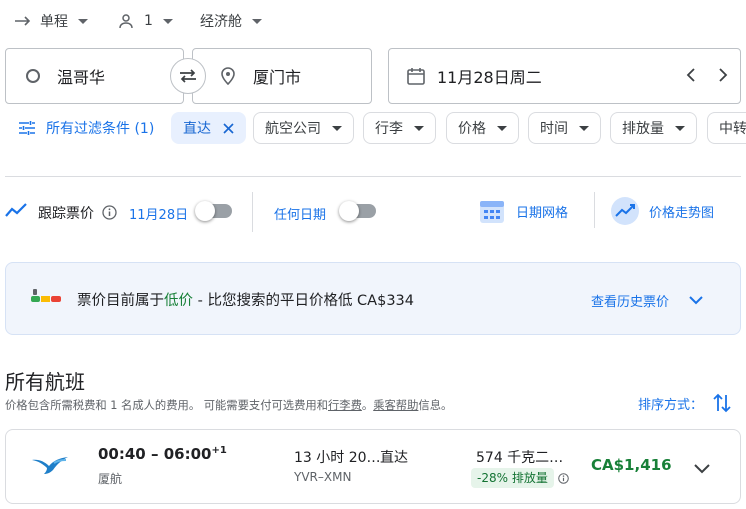 This screenshot has width=746, height=509. I want to click on date-value: 11月28日周二, so click(489, 77).